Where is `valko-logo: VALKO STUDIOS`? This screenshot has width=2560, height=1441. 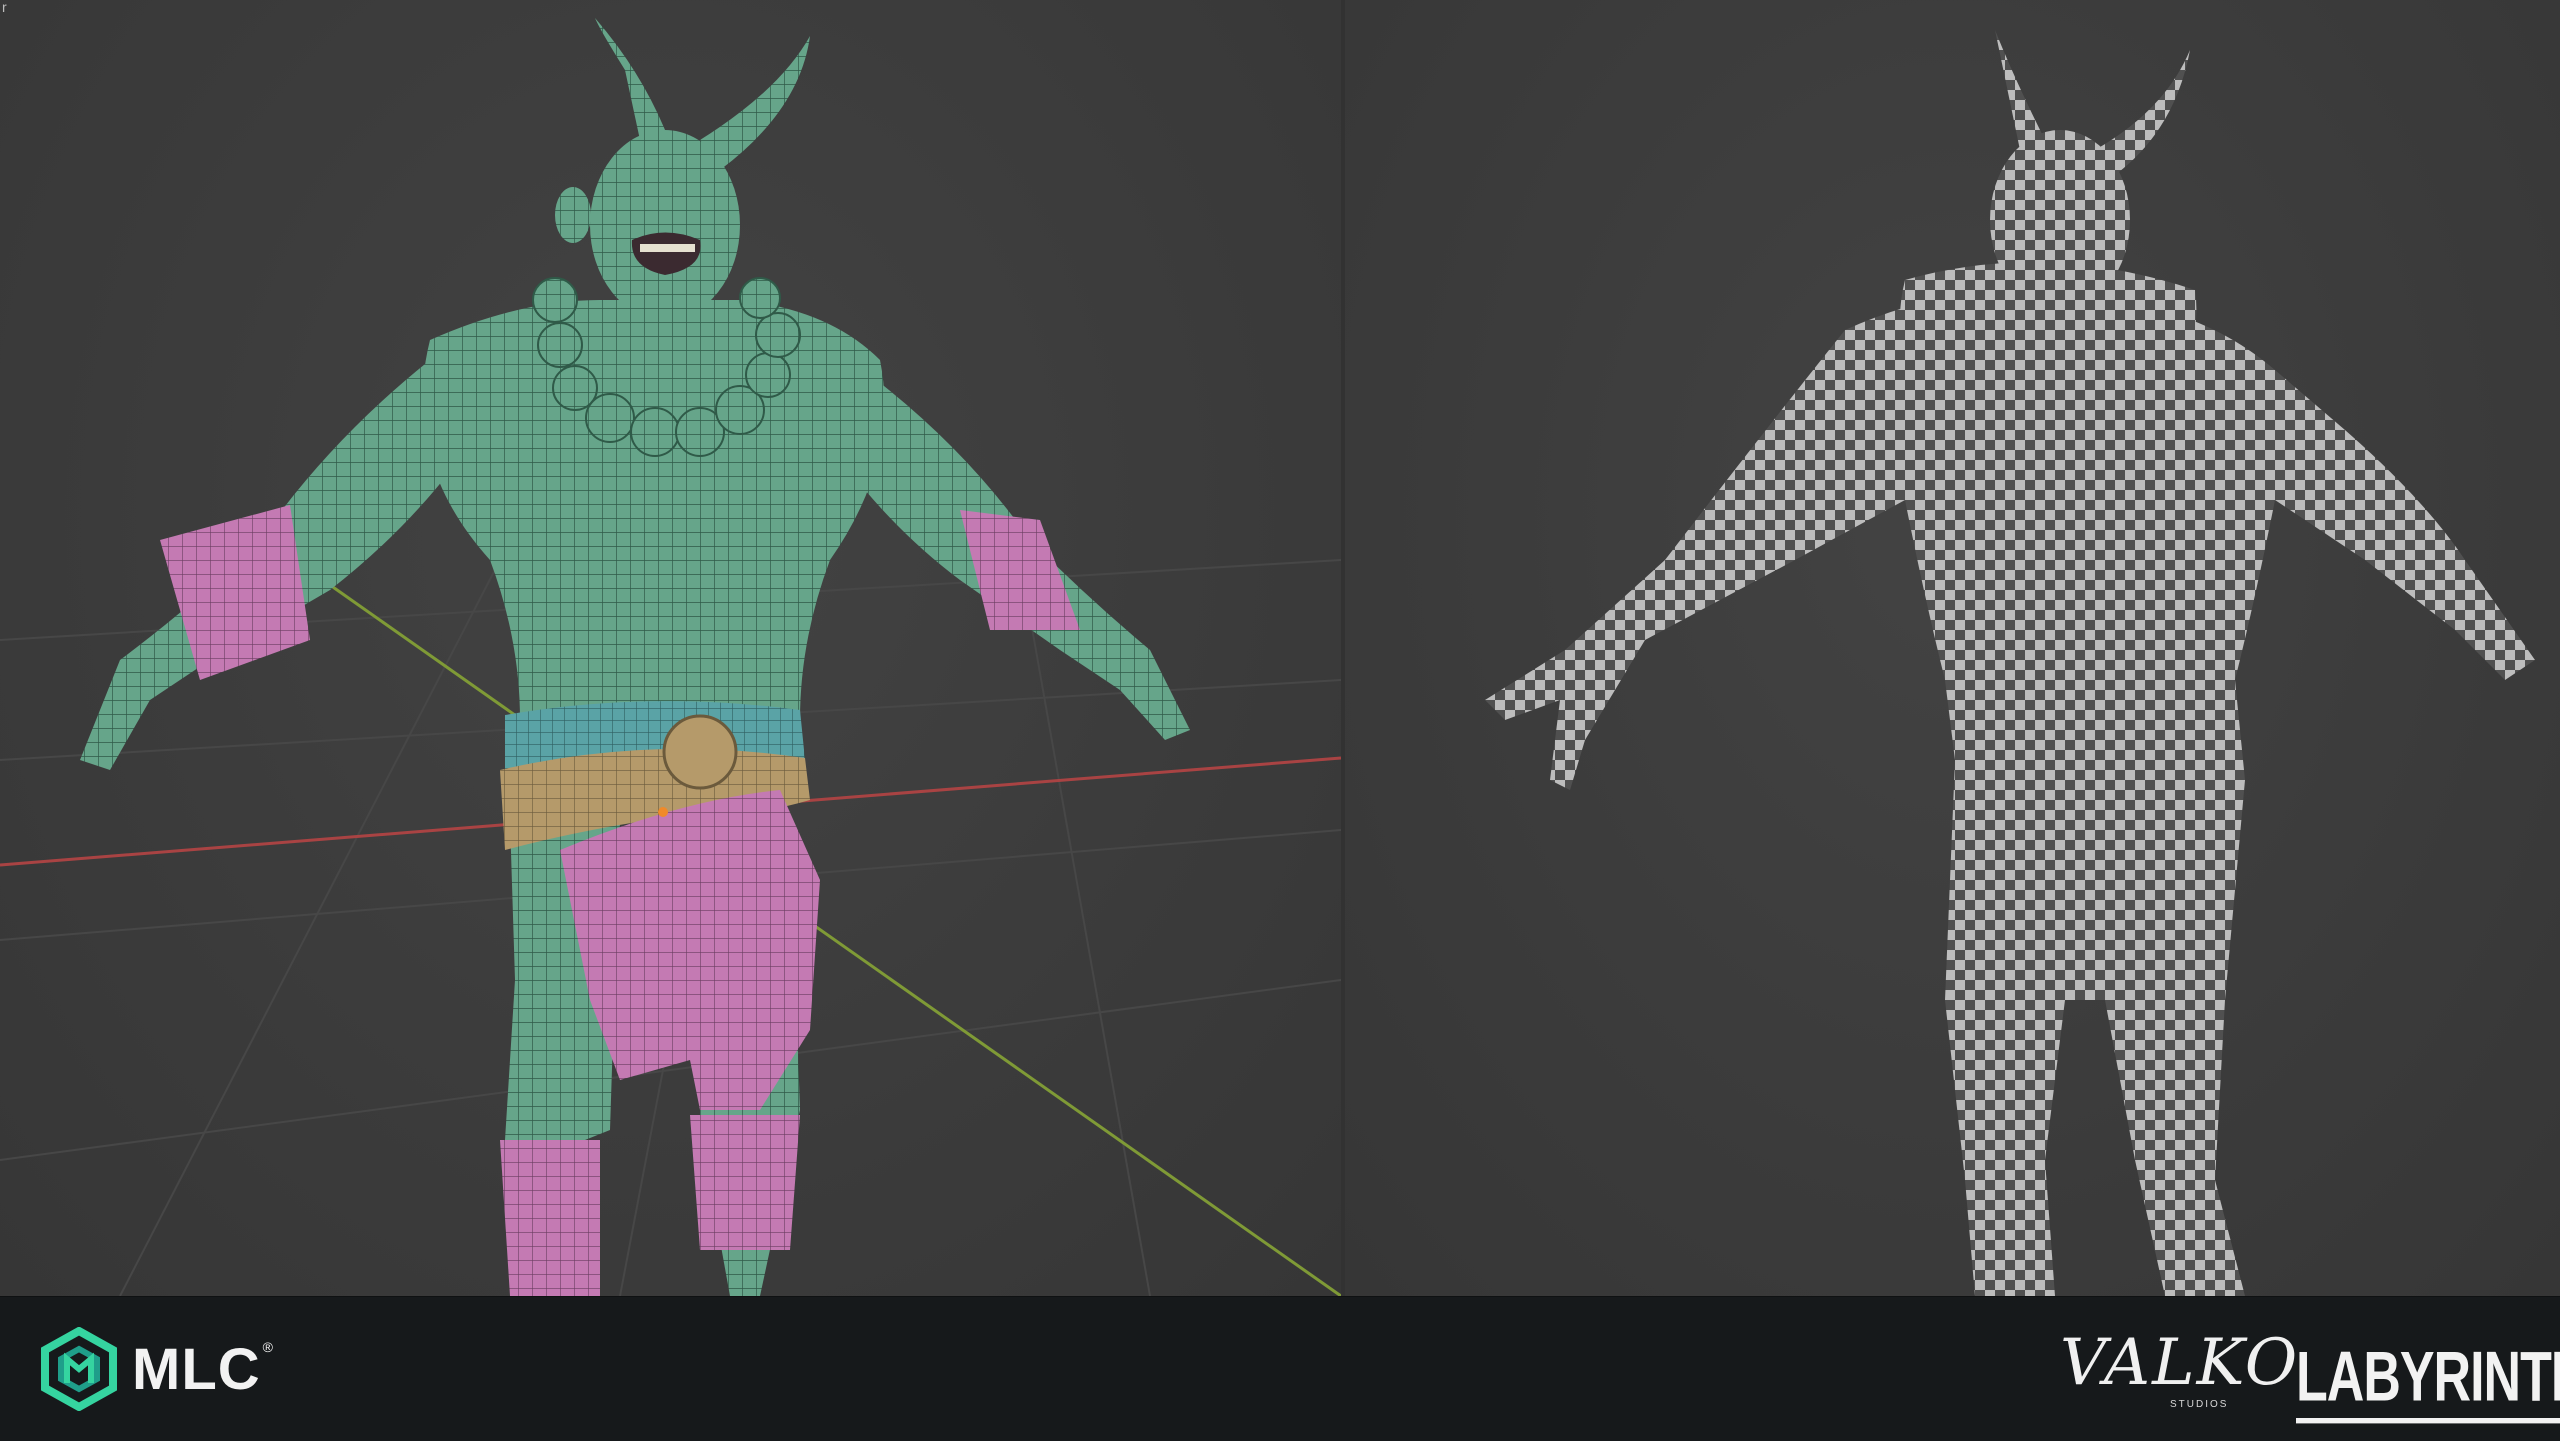 valko-logo: VALKO STUDIOS is located at coordinates (2178, 1370).